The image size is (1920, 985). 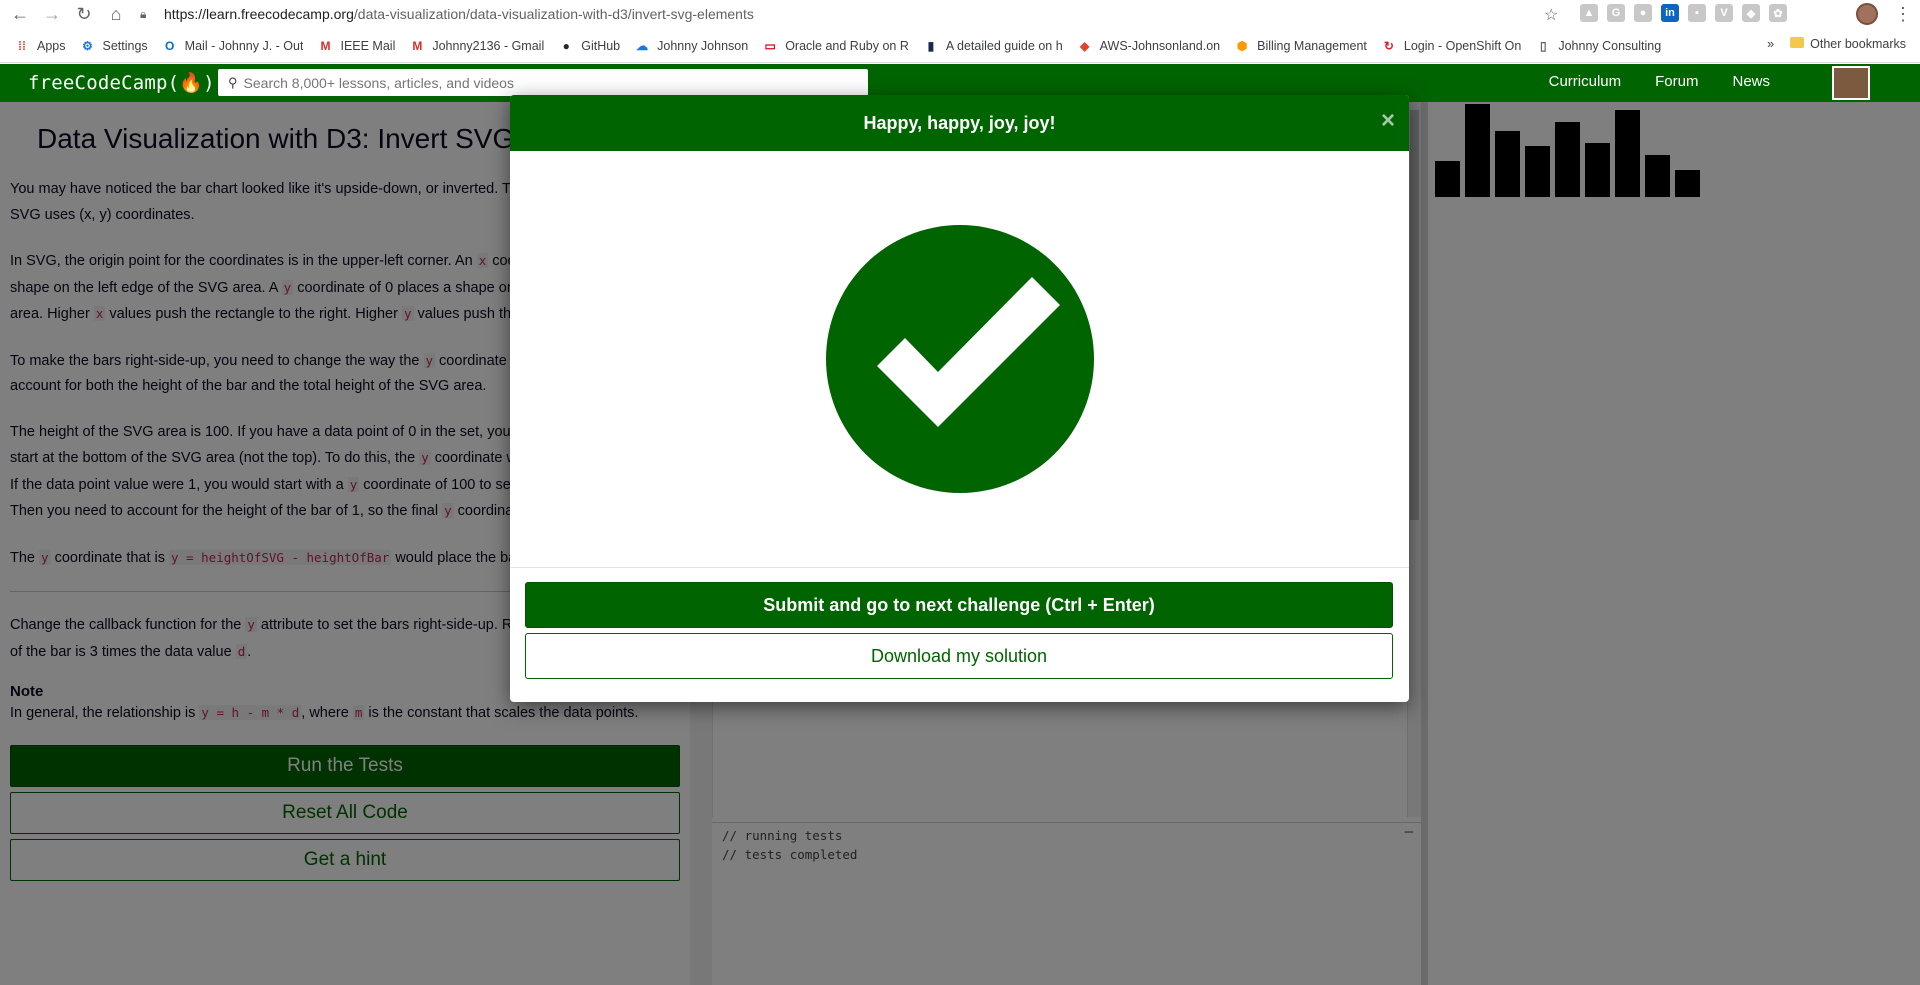 I want to click on success-check-icon, so click(x=960, y=359).